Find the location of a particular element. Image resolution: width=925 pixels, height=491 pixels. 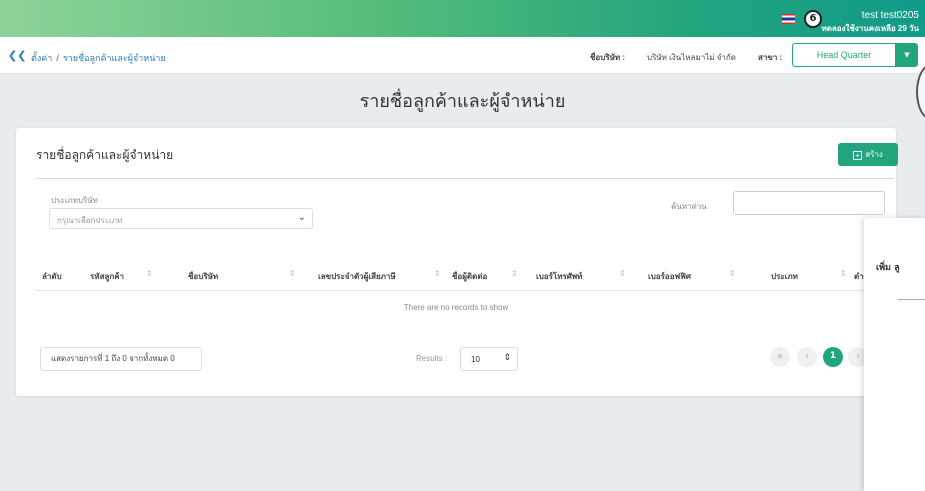

company-name: บริษัท เงินไหลมาไม่ จำกัด is located at coordinates (691, 57).